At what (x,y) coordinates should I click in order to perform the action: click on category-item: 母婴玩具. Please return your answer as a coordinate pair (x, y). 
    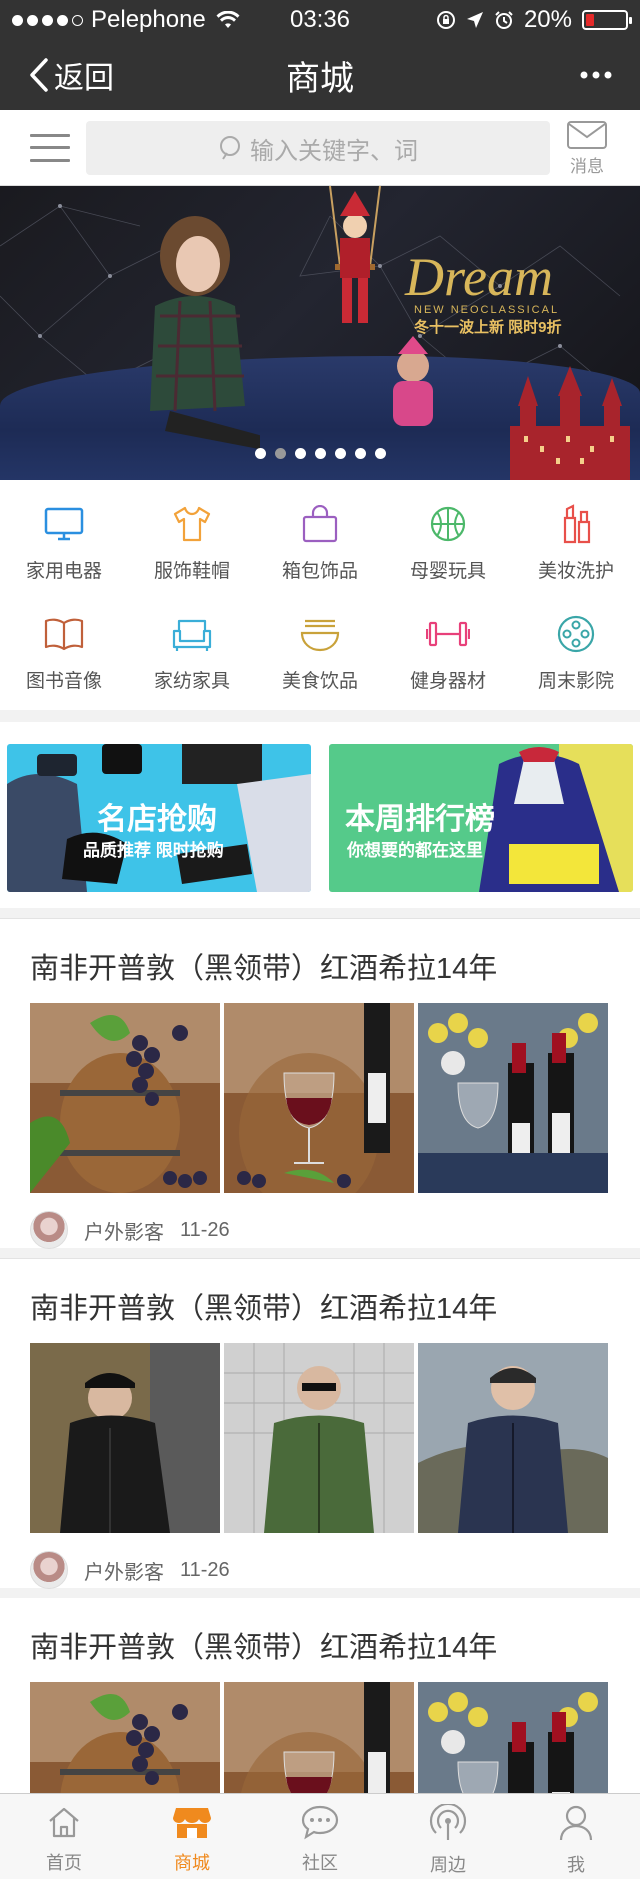
    Looking at the image, I should click on (448, 541).